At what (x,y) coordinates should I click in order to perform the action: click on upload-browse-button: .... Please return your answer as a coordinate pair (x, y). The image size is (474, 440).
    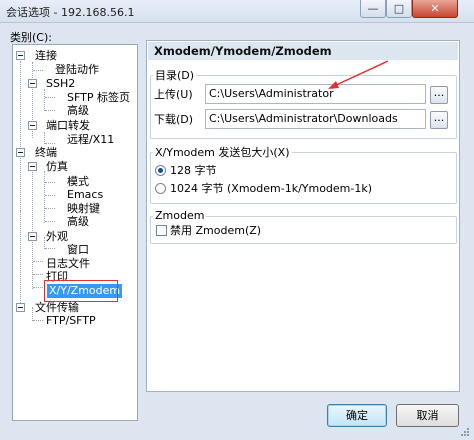
    Looking at the image, I should click on (439, 95).